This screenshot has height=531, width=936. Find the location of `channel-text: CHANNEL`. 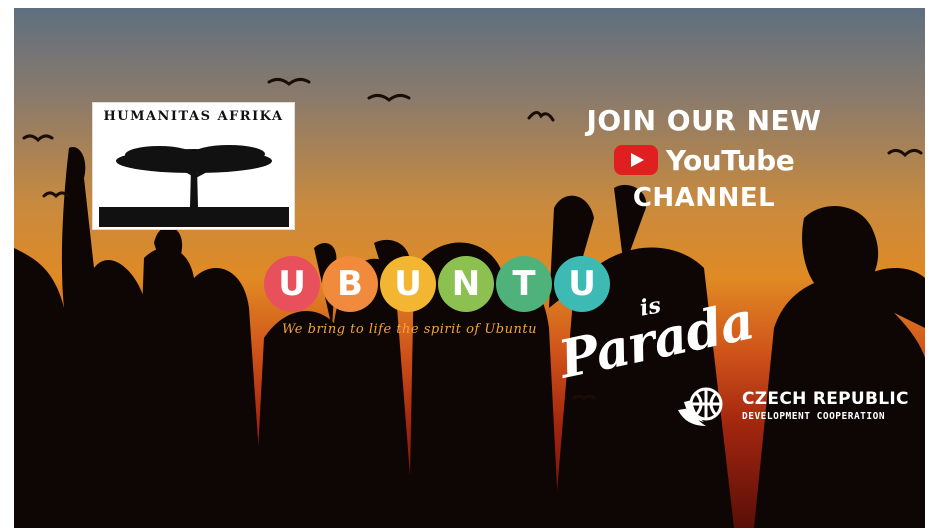

channel-text: CHANNEL is located at coordinates (704, 198).